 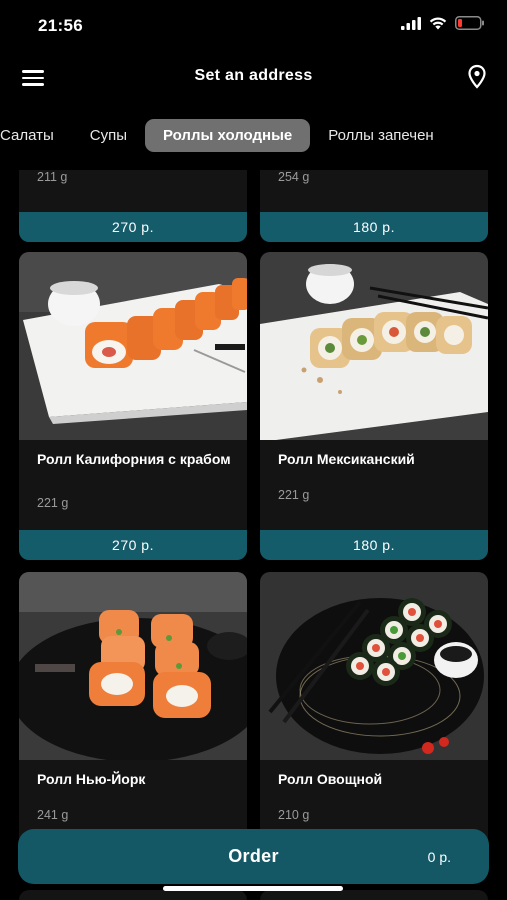 What do you see at coordinates (294, 177) in the screenshot?
I see `product-weight: 254 g` at bounding box center [294, 177].